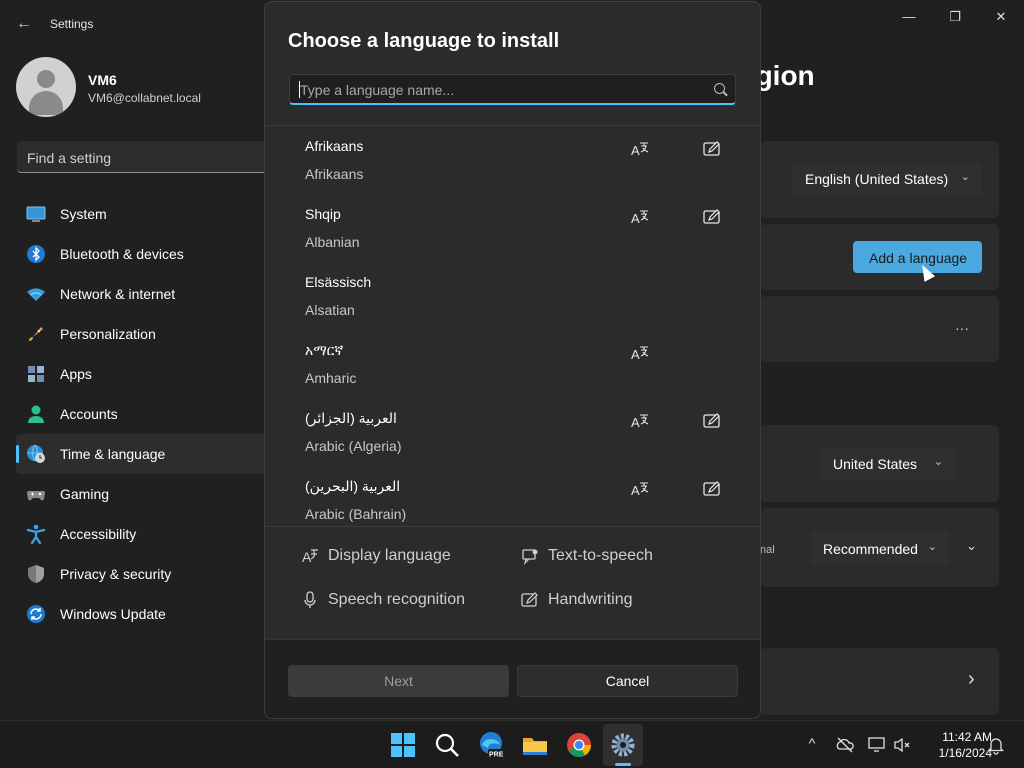 The height and width of the screenshot is (768, 1024). I want to click on wifi-icon, so click(36, 294).